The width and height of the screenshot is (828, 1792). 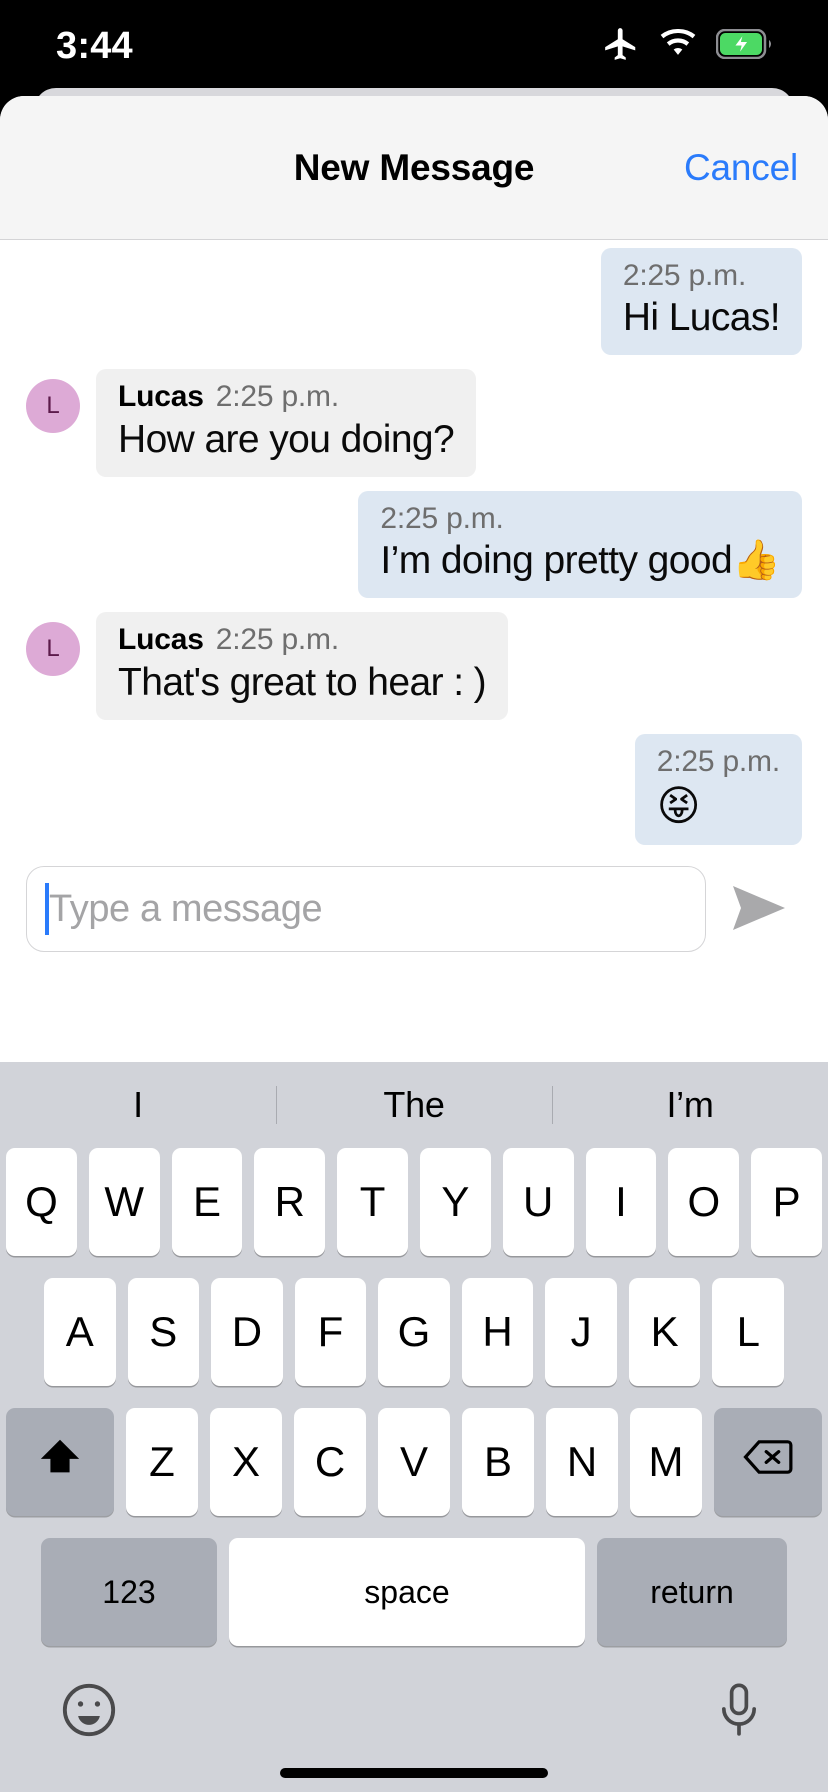 I want to click on key-g: G, so click(x=414, y=1332).